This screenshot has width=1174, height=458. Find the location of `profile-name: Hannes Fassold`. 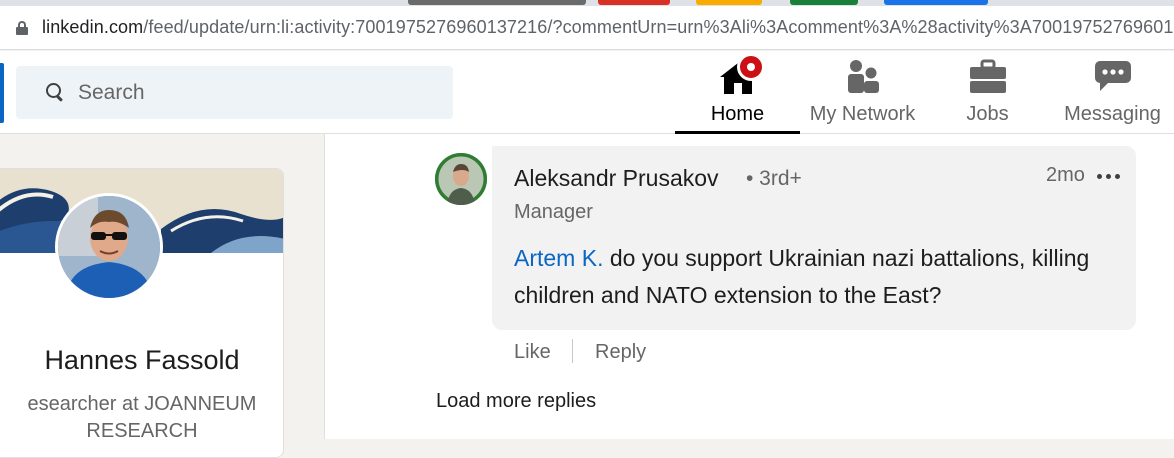

profile-name: Hannes Fassold is located at coordinates (141, 360).